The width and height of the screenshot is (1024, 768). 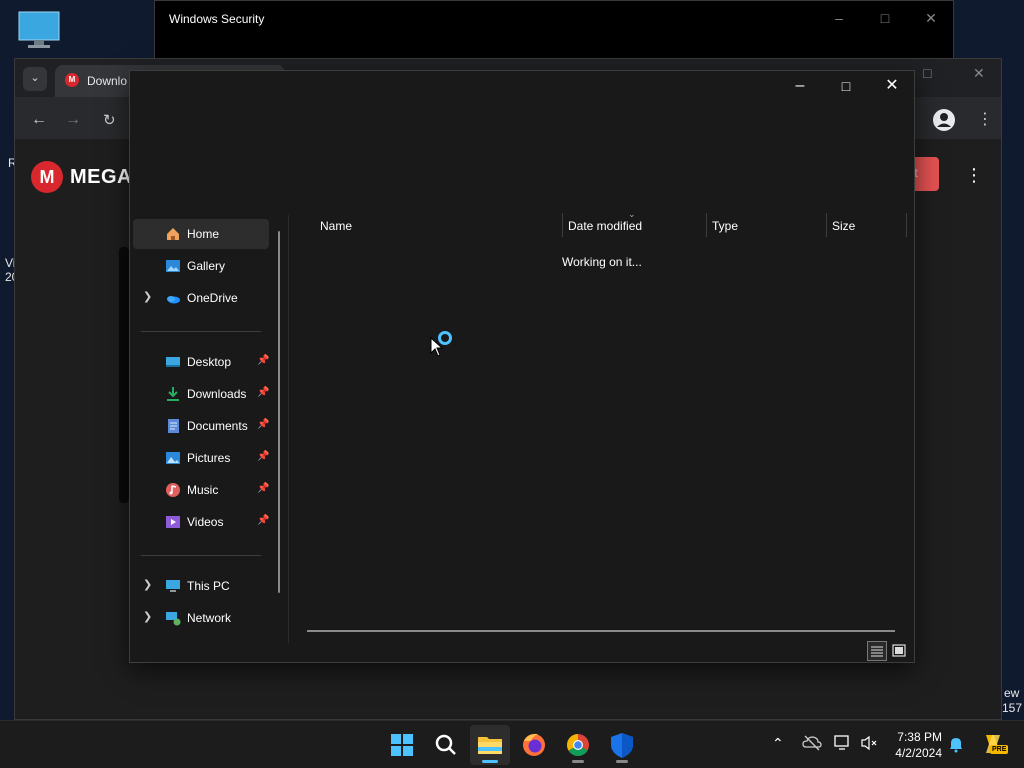 What do you see at coordinates (39, 120) in the screenshot?
I see `back-icon: ←` at bounding box center [39, 120].